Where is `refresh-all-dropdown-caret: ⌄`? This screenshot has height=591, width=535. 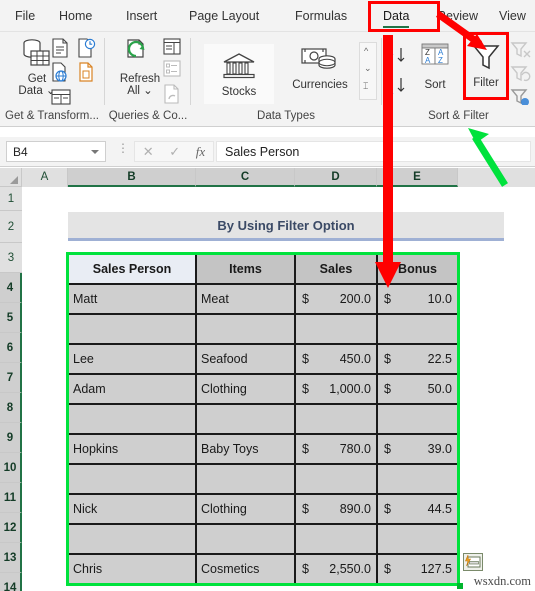
refresh-all-dropdown-caret: ⌄ is located at coordinates (148, 91).